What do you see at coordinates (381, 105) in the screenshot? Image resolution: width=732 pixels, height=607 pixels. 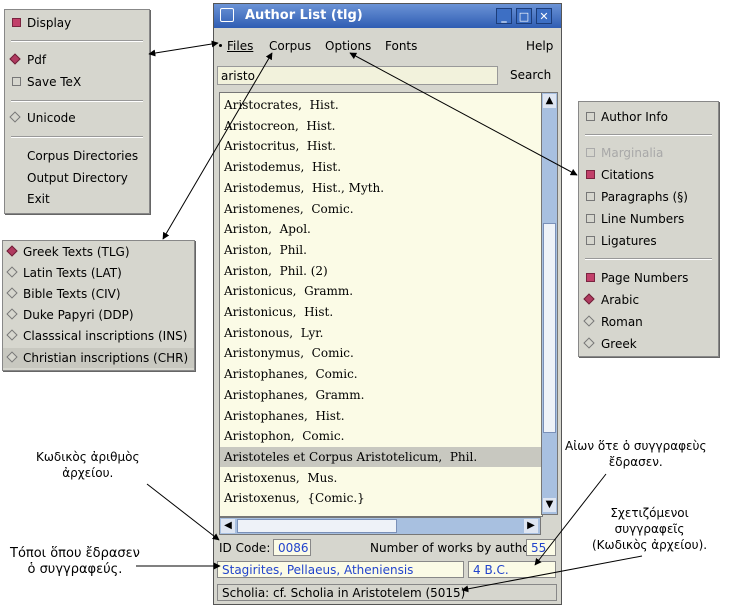 I see `author-list-item: Aristocrates, Hist.` at bounding box center [381, 105].